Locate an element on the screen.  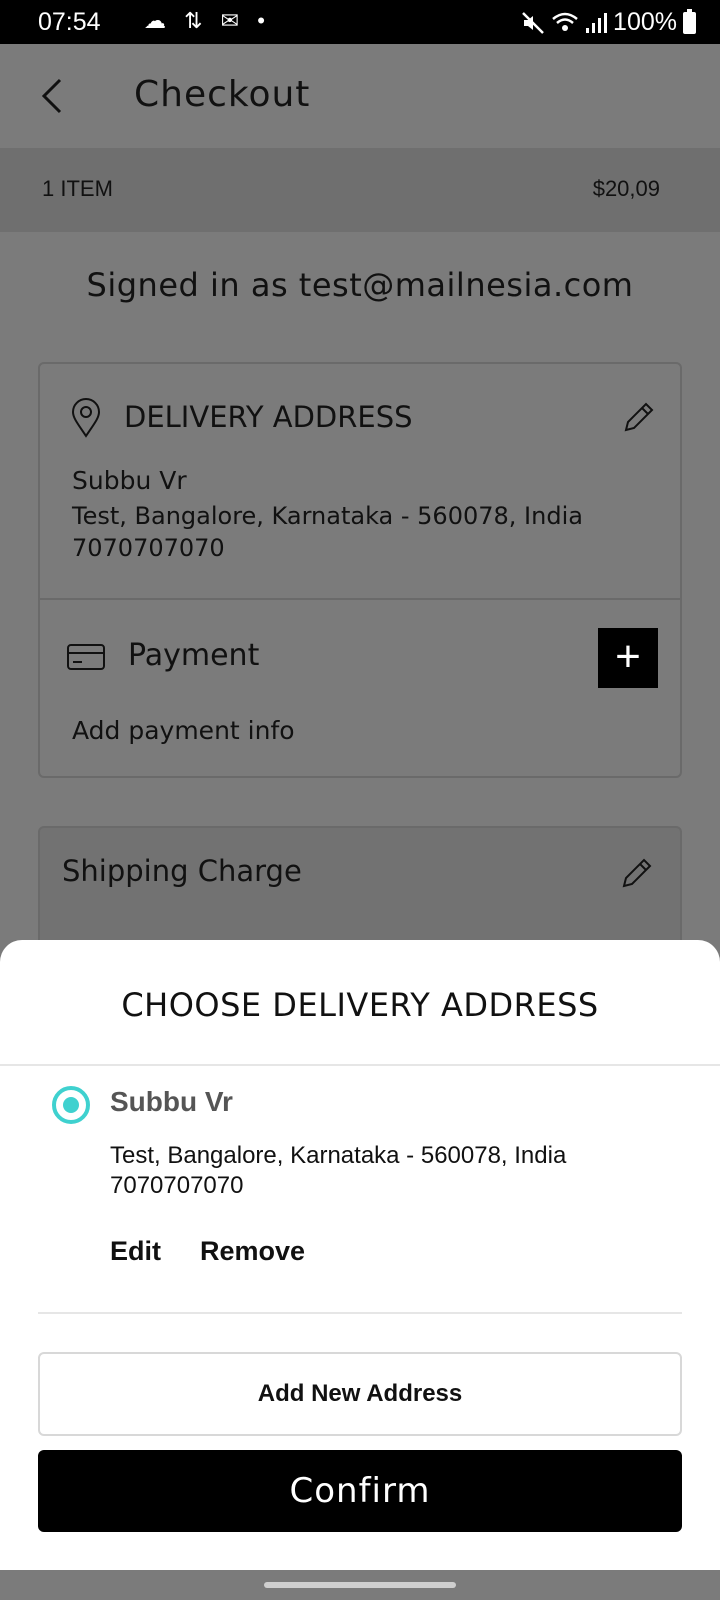
status-time: 07:54 is located at coordinates (69, 22).